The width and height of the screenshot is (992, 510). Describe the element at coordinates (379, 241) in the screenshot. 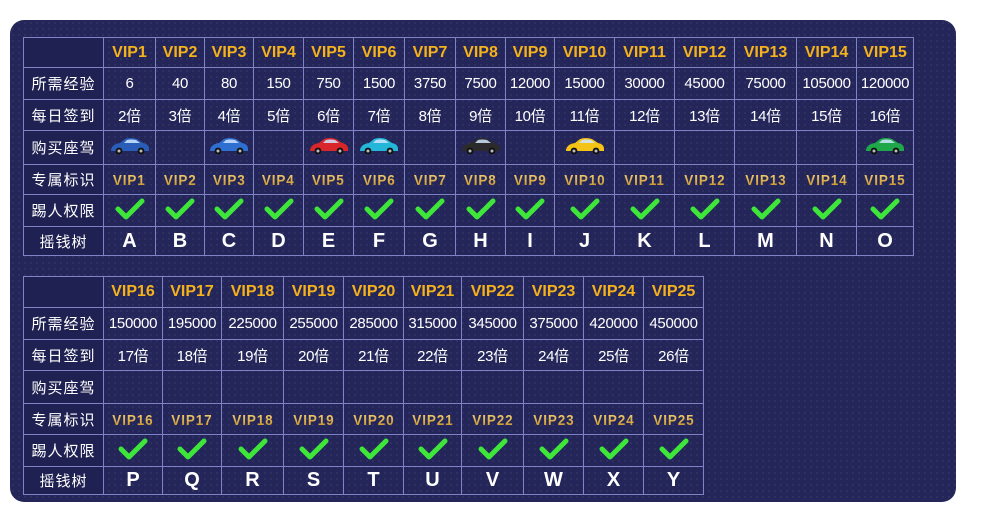

I see `money-tree-grade: F` at that location.